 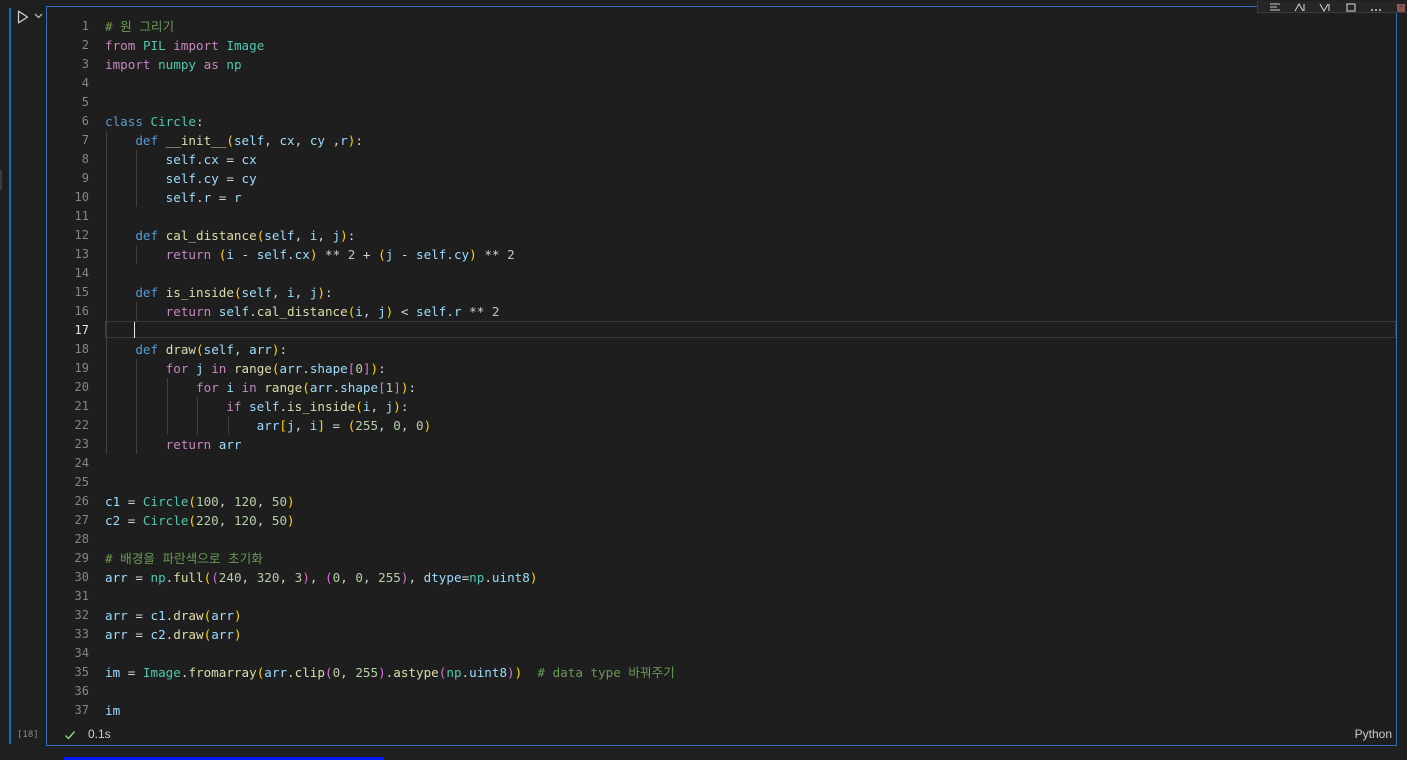 What do you see at coordinates (721, 735) in the screenshot?
I see `cell-status-bar: 0.1s Python` at bounding box center [721, 735].